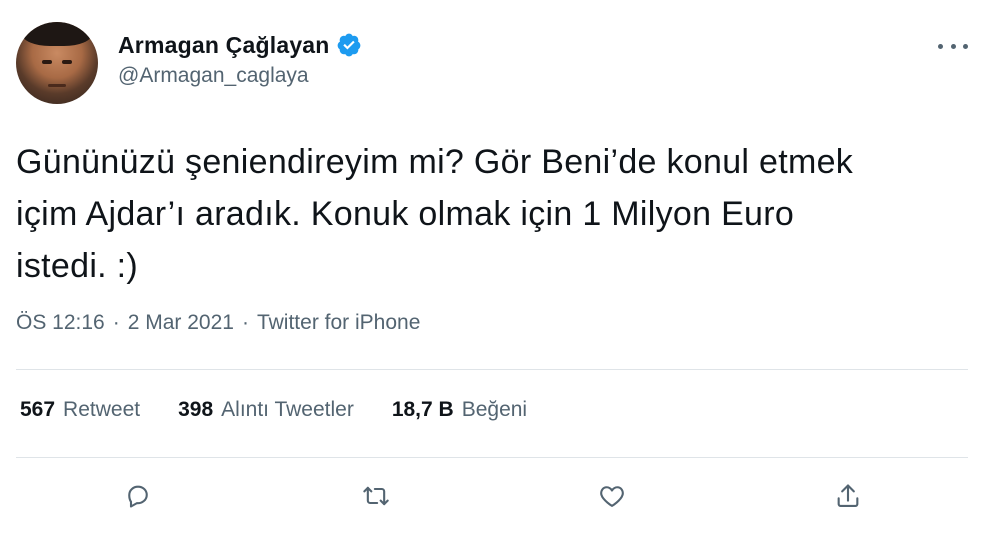 The width and height of the screenshot is (1000, 534). I want to click on retweet-button, so click(376, 496).